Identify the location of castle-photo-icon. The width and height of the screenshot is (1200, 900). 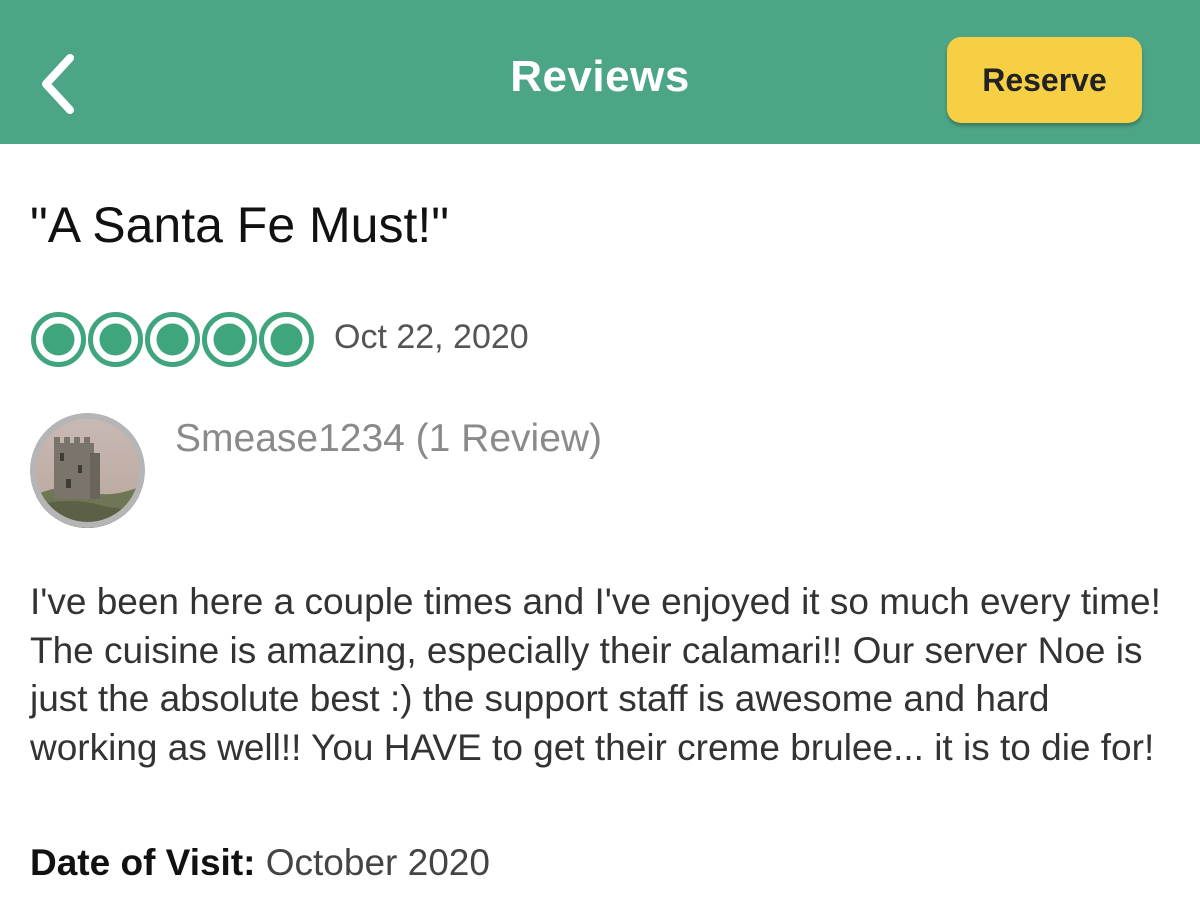
(87, 470).